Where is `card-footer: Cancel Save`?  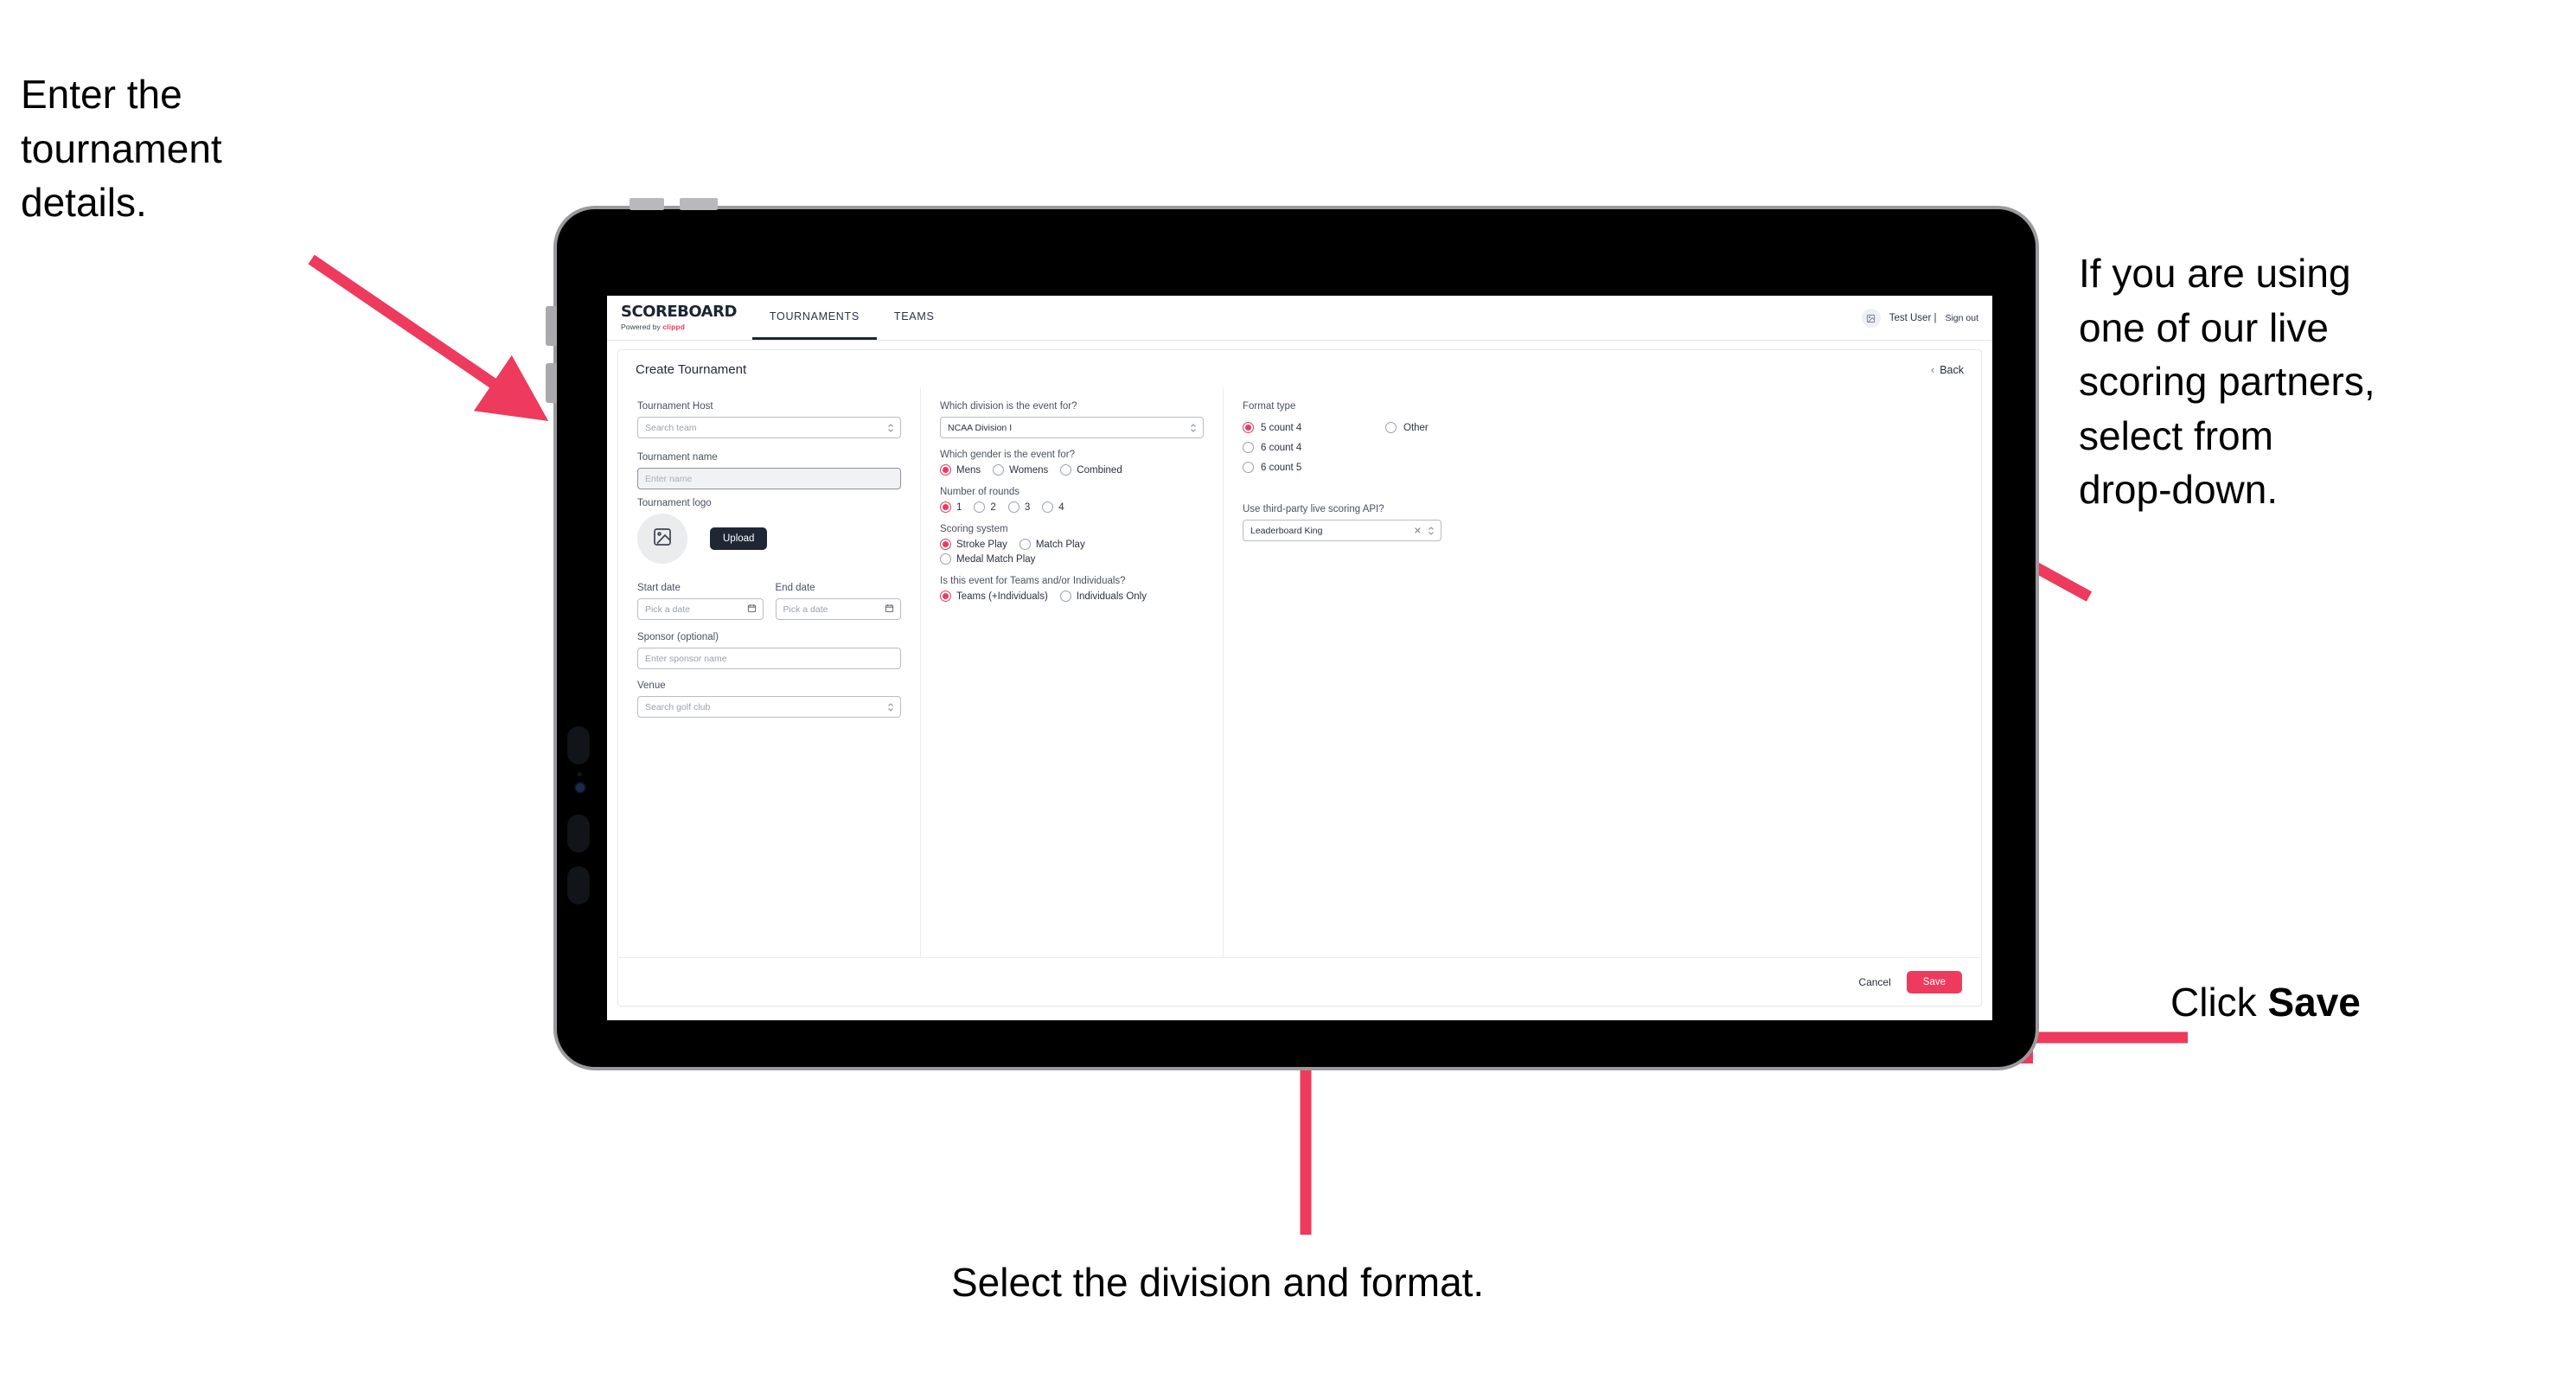 card-footer: Cancel Save is located at coordinates (1299, 981).